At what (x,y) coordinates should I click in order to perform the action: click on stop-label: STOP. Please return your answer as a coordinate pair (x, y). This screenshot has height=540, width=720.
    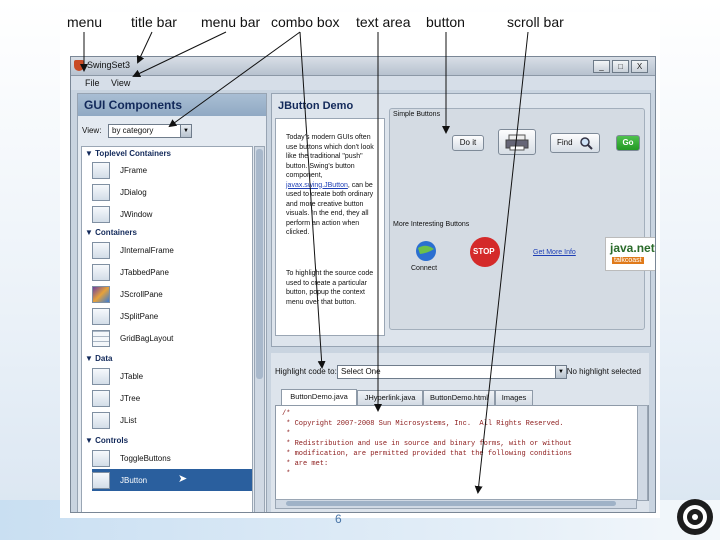
    Looking at the image, I should click on (484, 251).